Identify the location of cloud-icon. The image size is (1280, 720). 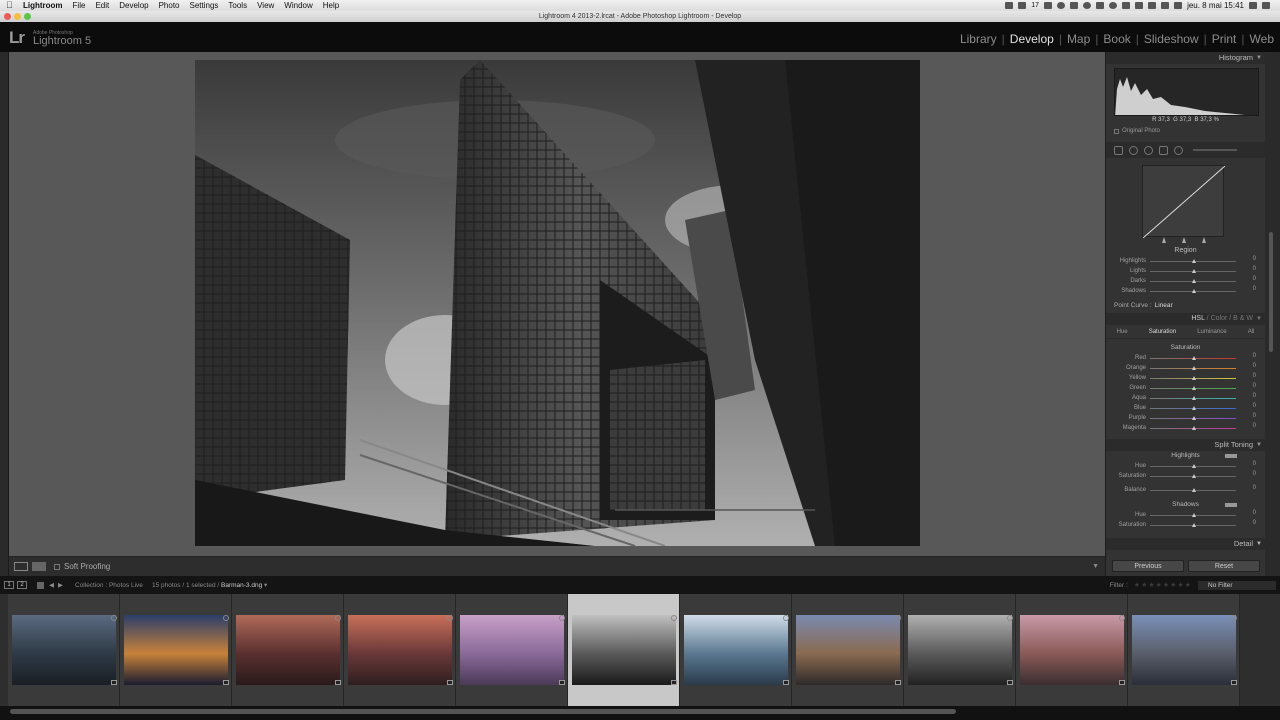
(1087, 5).